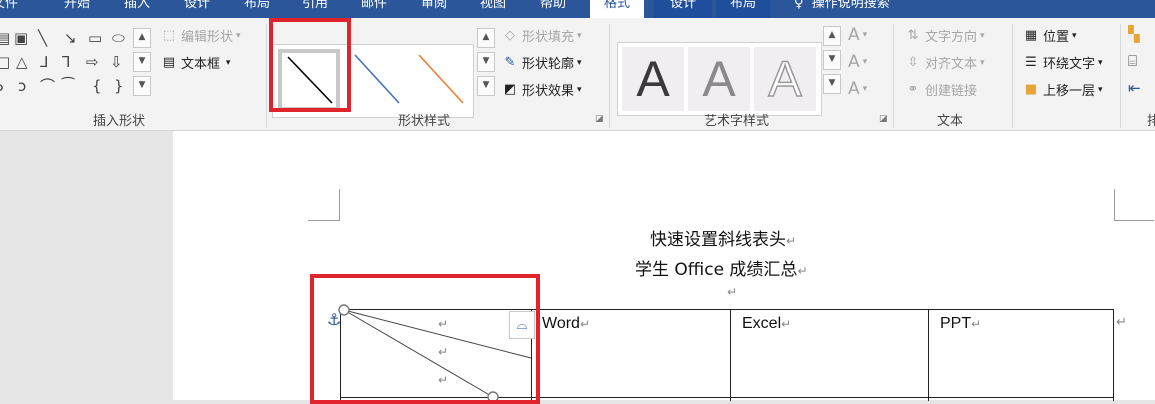 This screenshot has height=404, width=1155. I want to click on tab-table-layout: 布局, so click(743, 9).